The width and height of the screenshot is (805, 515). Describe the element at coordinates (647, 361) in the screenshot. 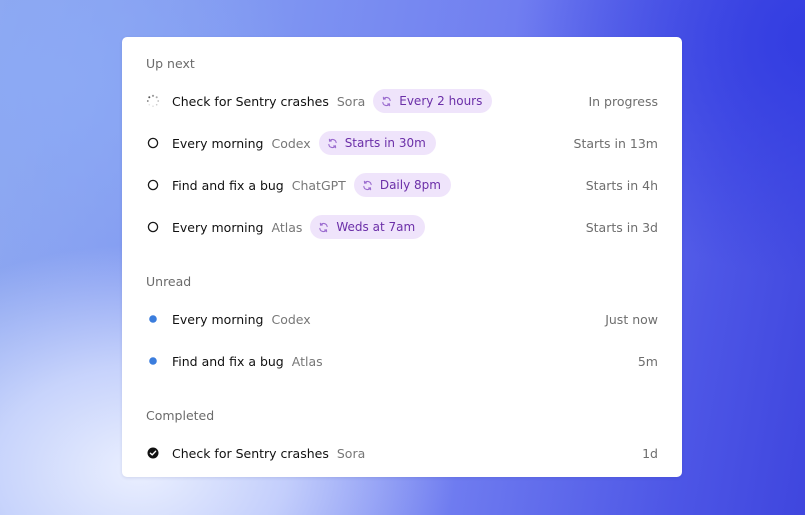

I see `task-time: 5m` at that location.